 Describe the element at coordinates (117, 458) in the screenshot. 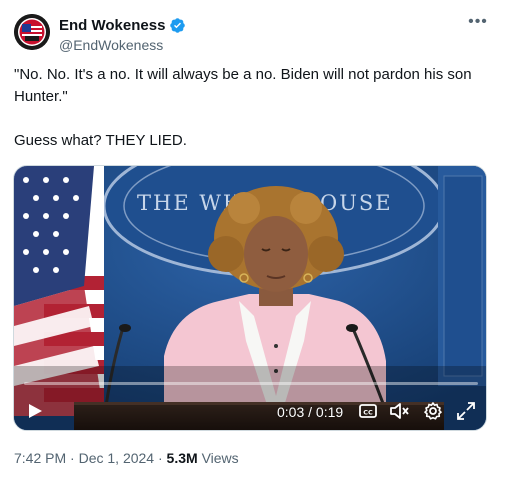

I see `tweet-date: Dec 1, 2024` at that location.